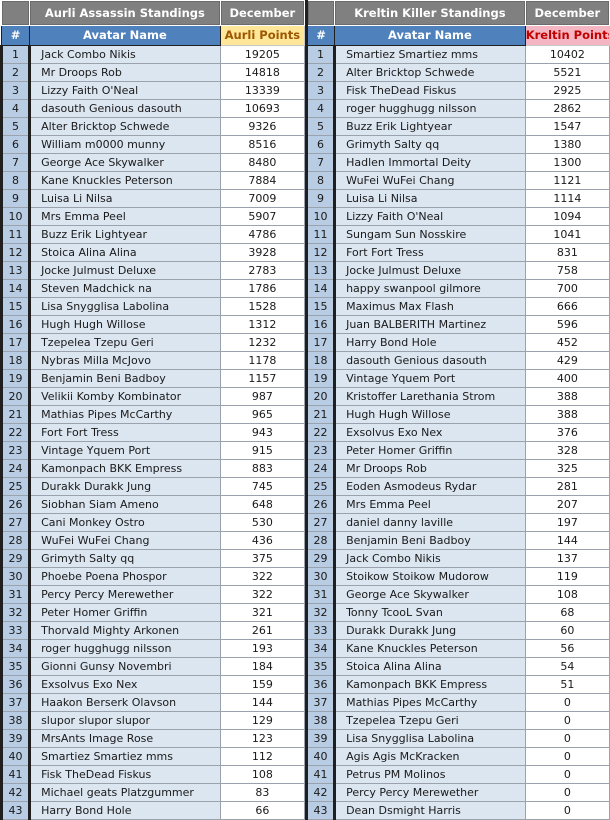  Describe the element at coordinates (262, 306) in the screenshot. I see `points-cell: 1528` at that location.